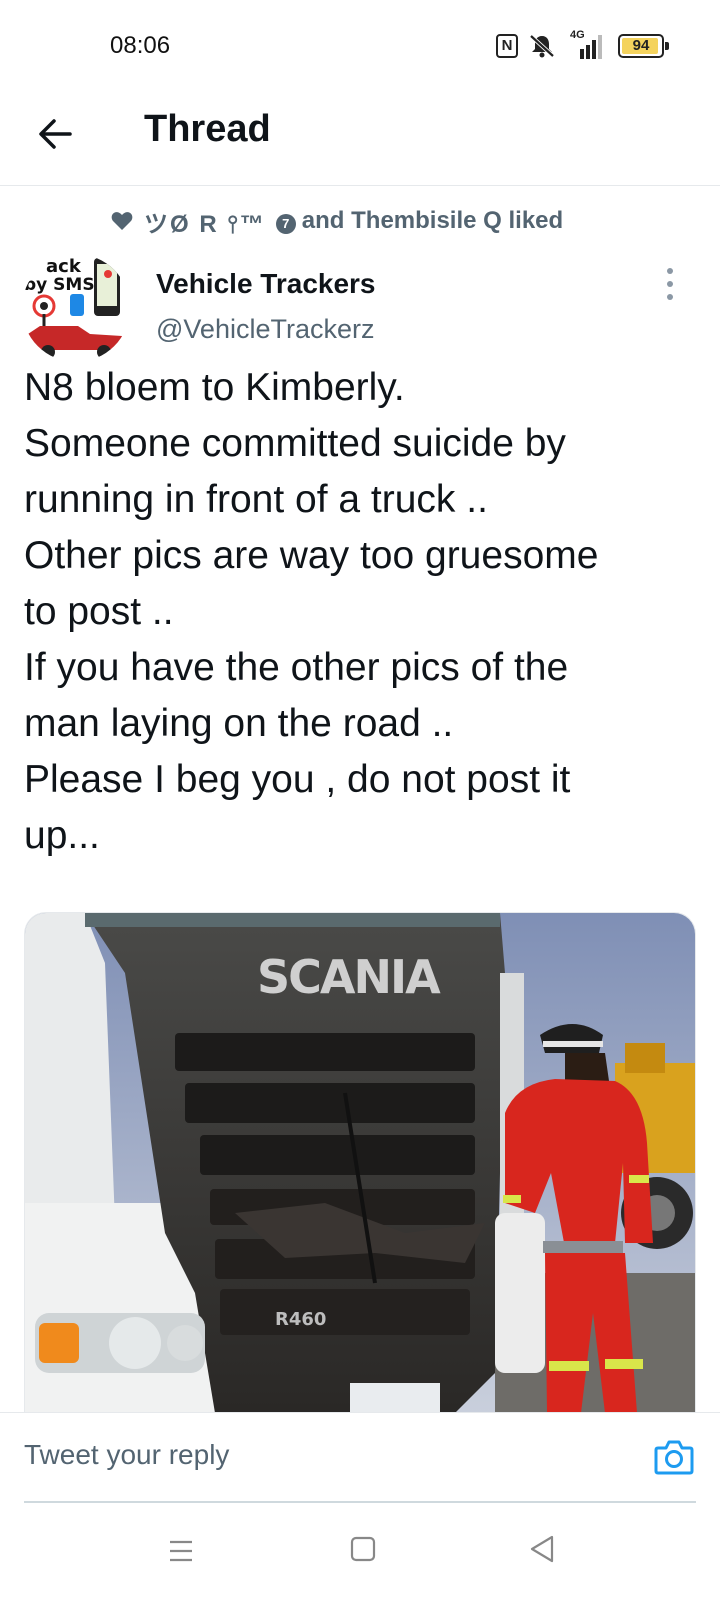  I want to click on heart-icon, so click(122, 221).